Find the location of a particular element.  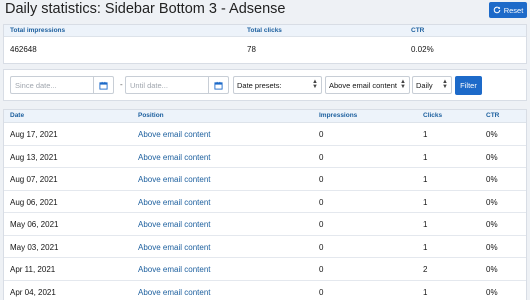

cell-date: May 06, 2021 is located at coordinates (34, 224).